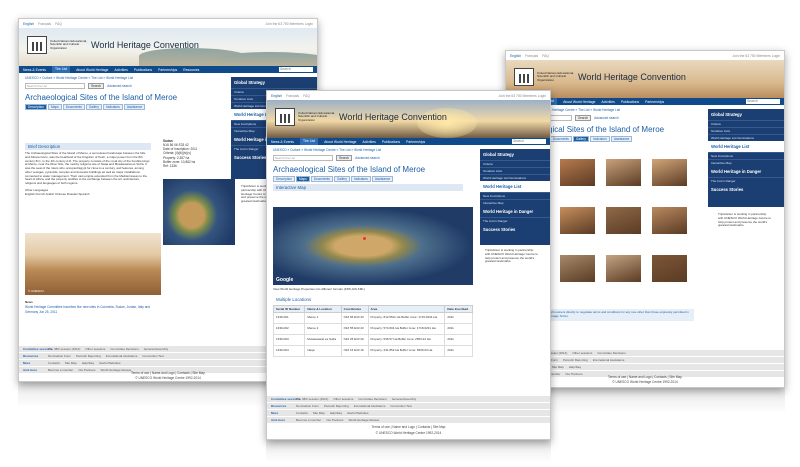  Describe the element at coordinates (515, 186) in the screenshot. I see `sidebar-whl: World Heritage List` at that location.